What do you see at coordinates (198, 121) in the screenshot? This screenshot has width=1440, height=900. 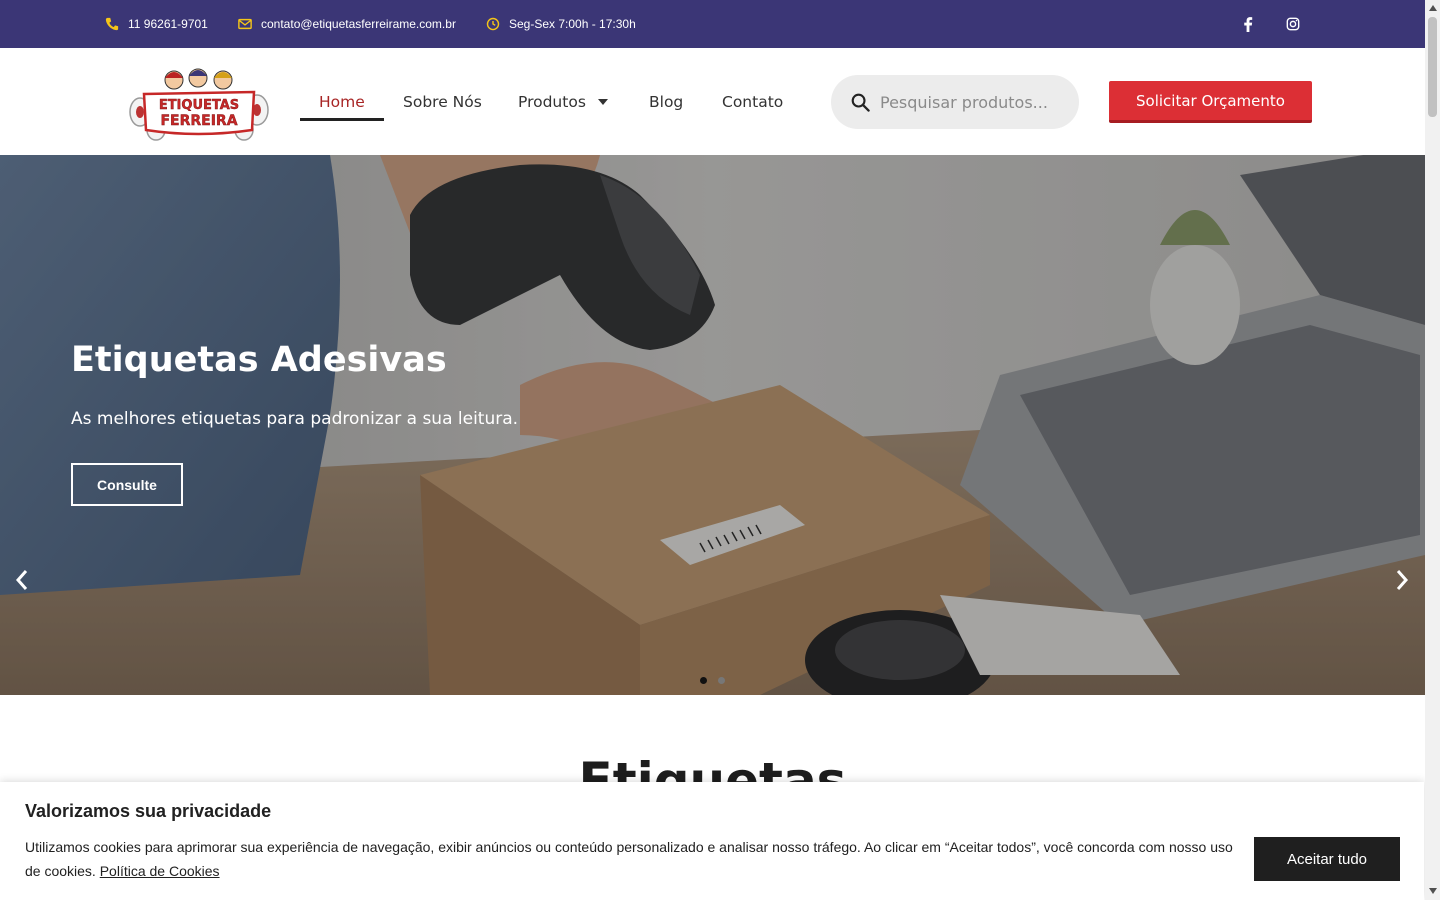 I see `logo-text-2: FERREIRA` at bounding box center [198, 121].